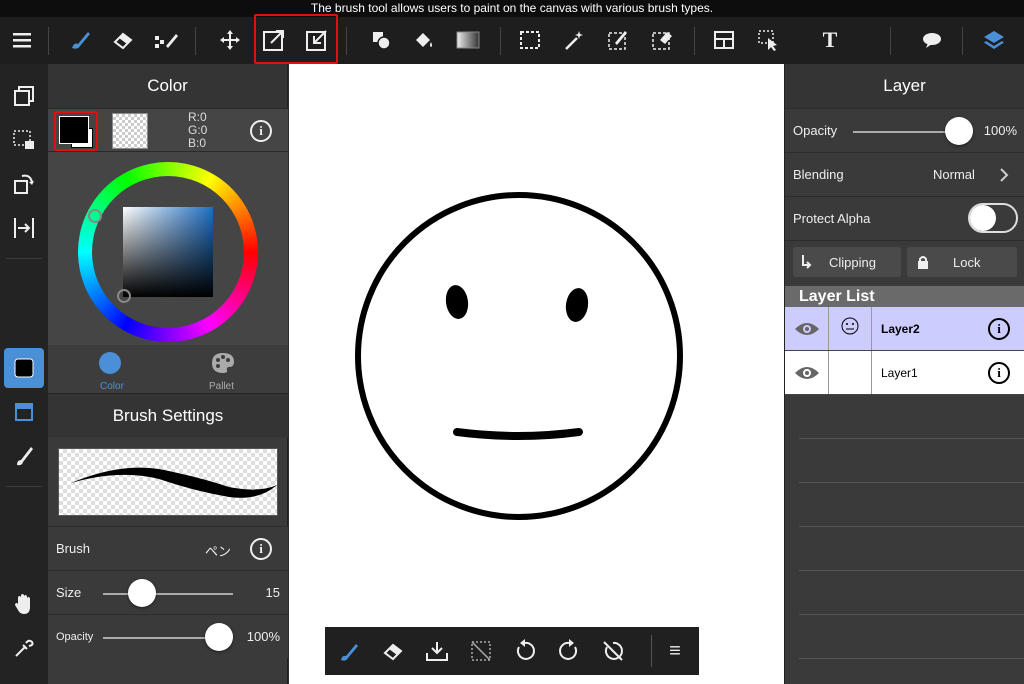 This screenshot has height=684, width=1024. I want to click on text-tool-button: T, so click(830, 40).